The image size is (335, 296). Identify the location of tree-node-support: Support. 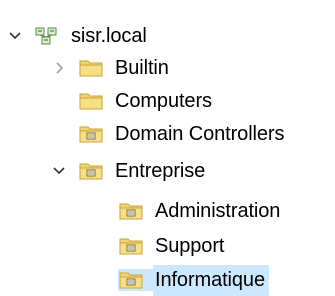
(159, 246).